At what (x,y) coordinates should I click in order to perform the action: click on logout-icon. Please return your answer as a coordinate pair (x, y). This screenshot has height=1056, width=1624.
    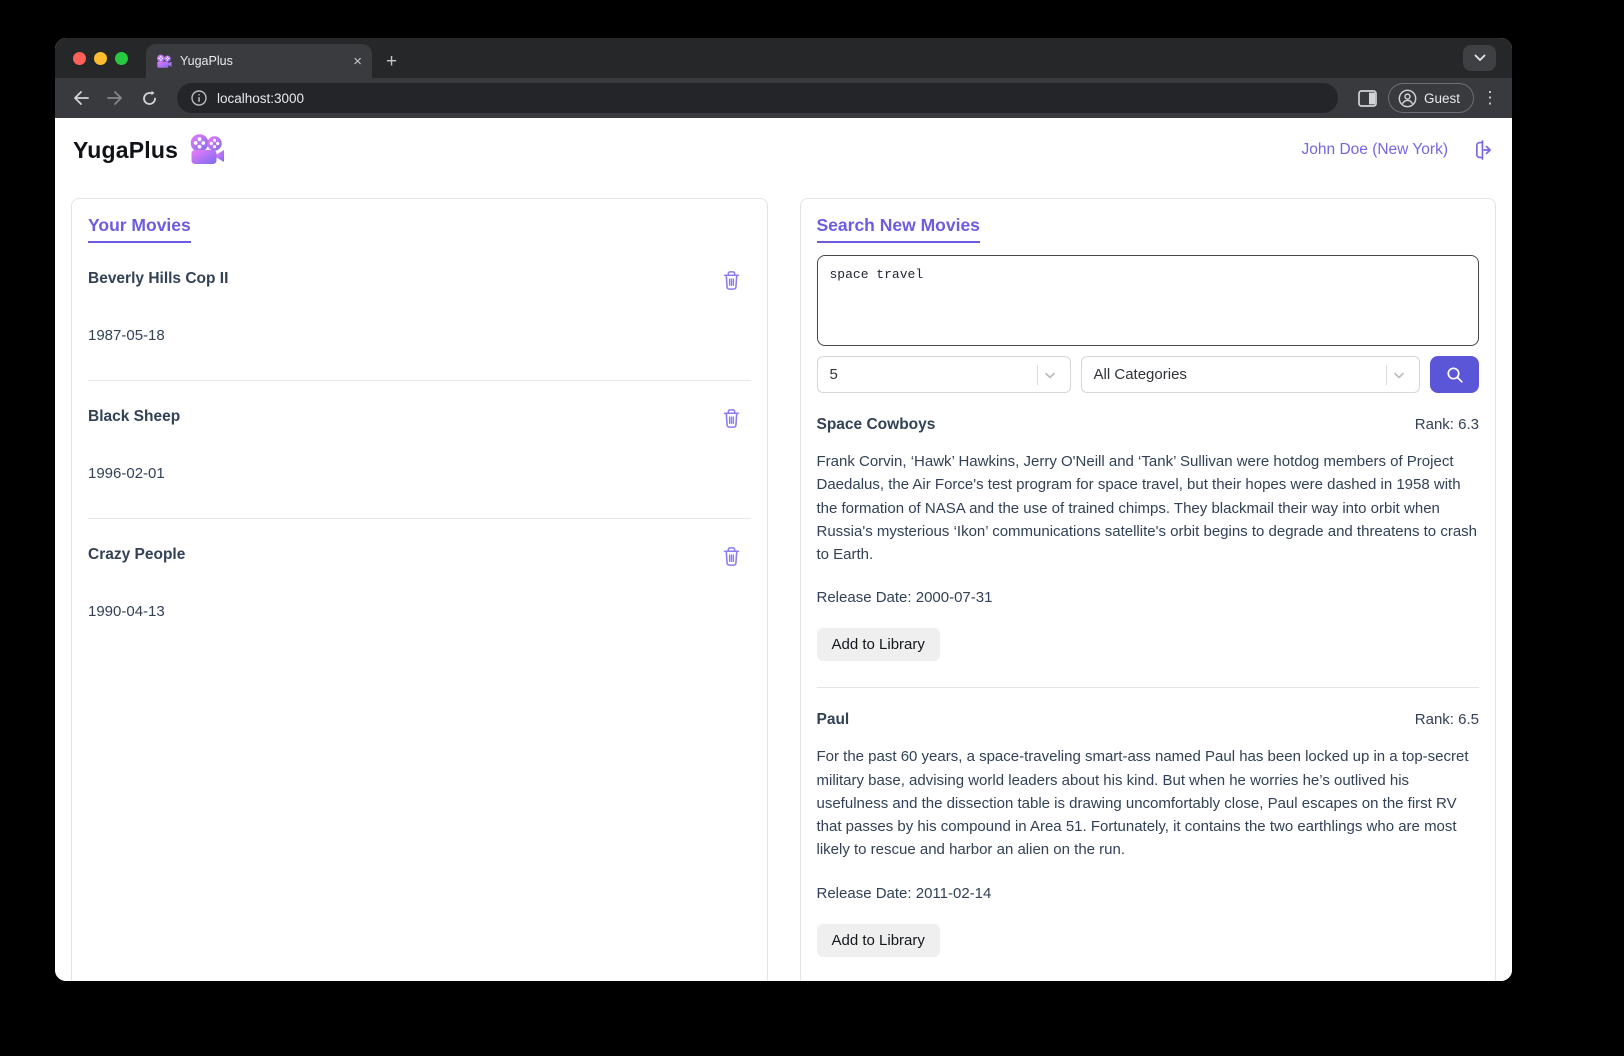
    Looking at the image, I should click on (1483, 150).